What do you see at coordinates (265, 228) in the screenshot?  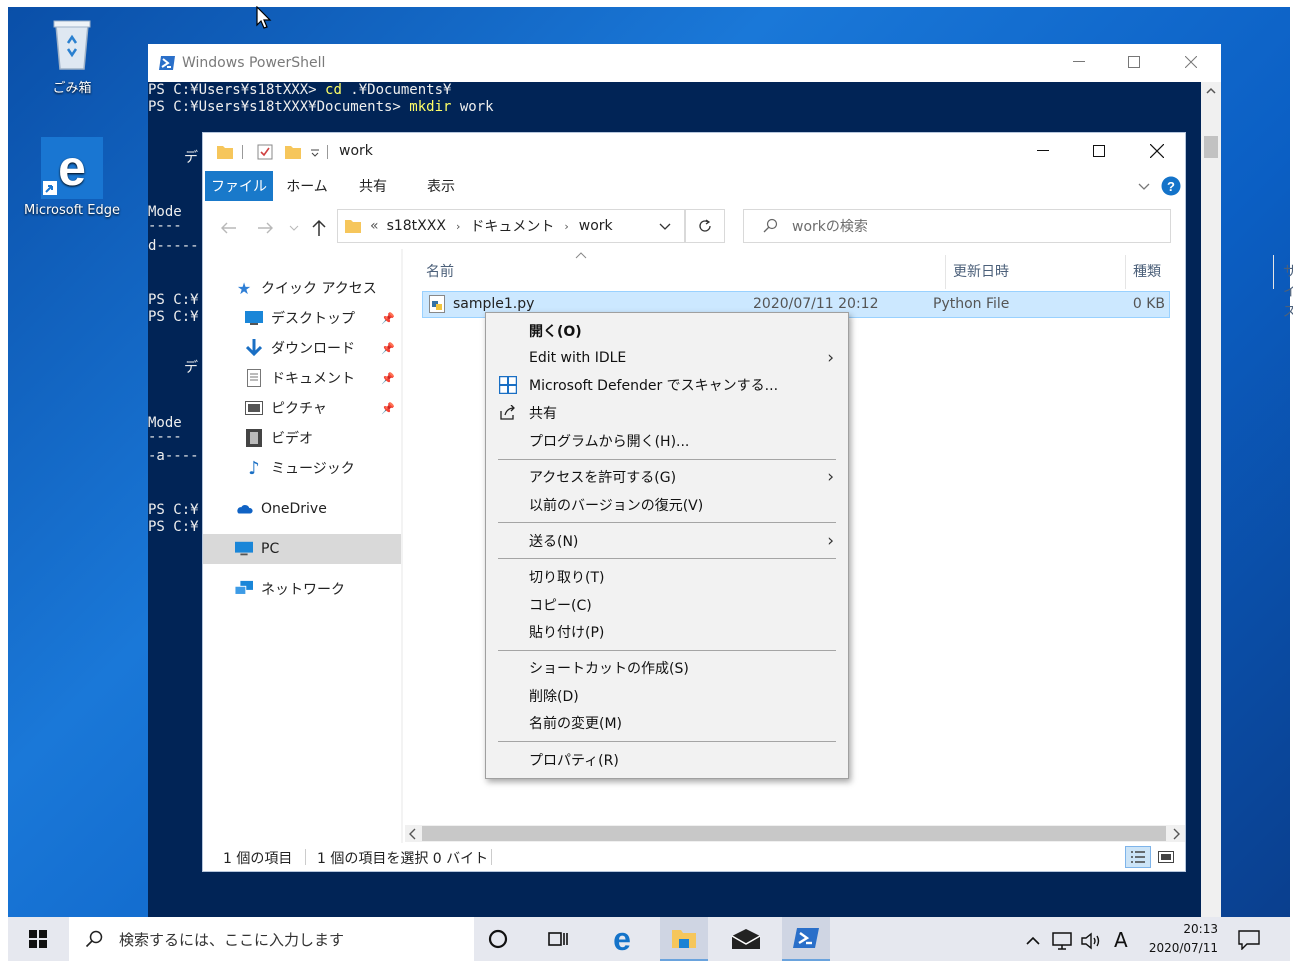 I see `forward-arrow-icon` at bounding box center [265, 228].